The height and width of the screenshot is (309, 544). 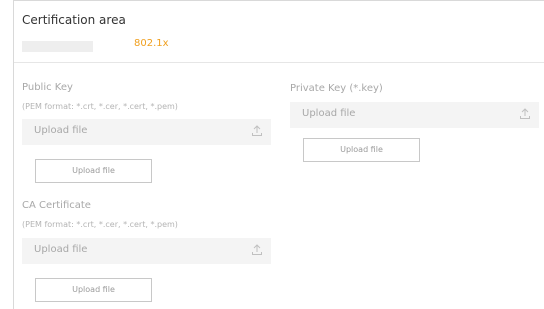 I want to click on tab-802-1x: 802.1x, so click(x=151, y=43).